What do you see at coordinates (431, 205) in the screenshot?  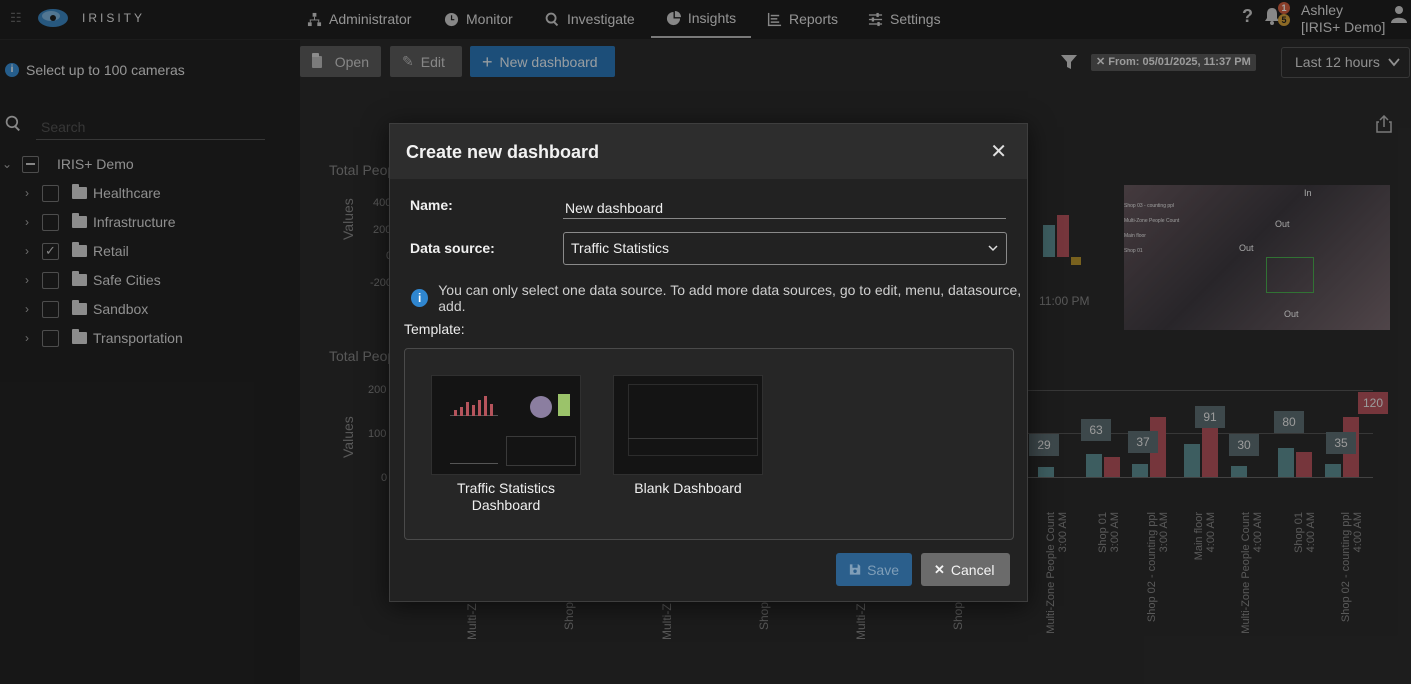 I see `name-label: Name:` at bounding box center [431, 205].